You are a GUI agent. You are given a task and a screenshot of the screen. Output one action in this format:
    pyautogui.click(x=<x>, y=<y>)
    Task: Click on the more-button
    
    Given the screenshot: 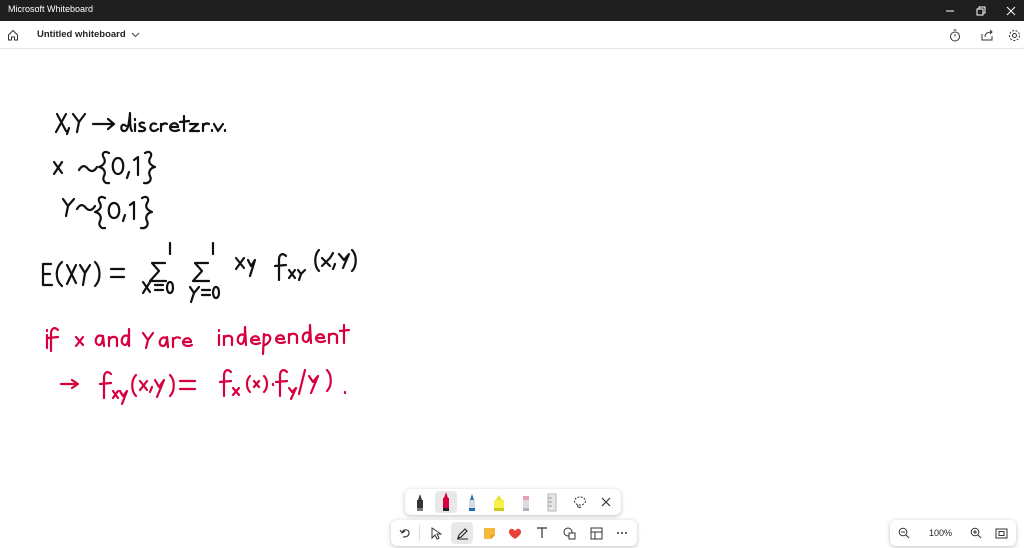 What is the action you would take?
    pyautogui.click(x=622, y=533)
    